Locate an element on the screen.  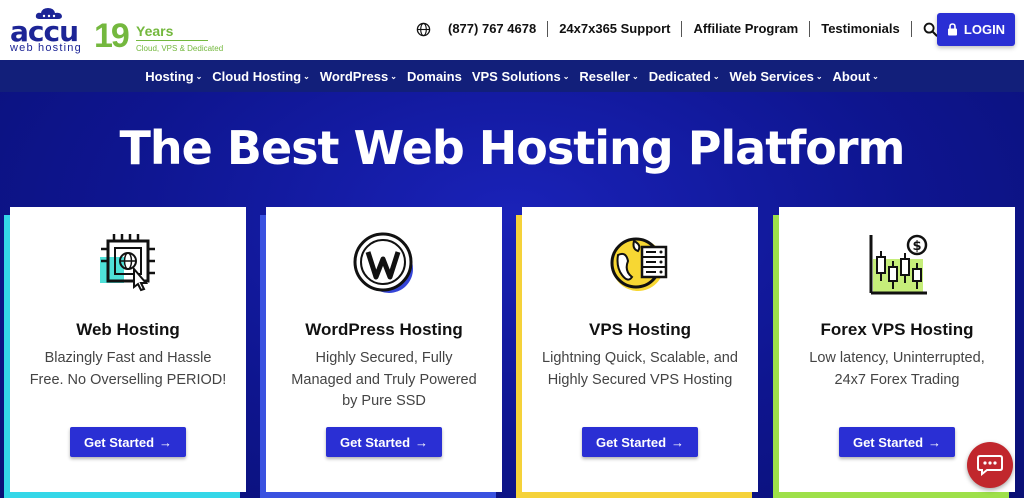
nav-item: Dedicated ⌄ is located at coordinates (684, 76).